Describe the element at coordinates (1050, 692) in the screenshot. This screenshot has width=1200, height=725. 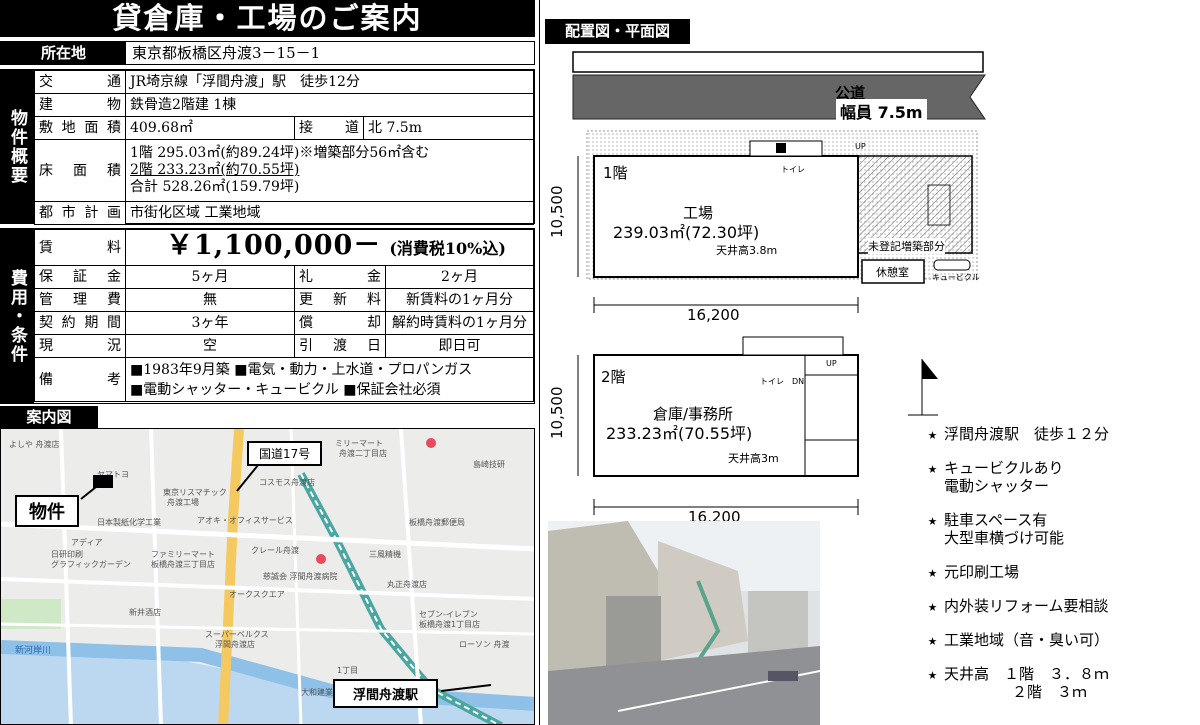
I see `feature-line: ２階 ３ｍ` at that location.